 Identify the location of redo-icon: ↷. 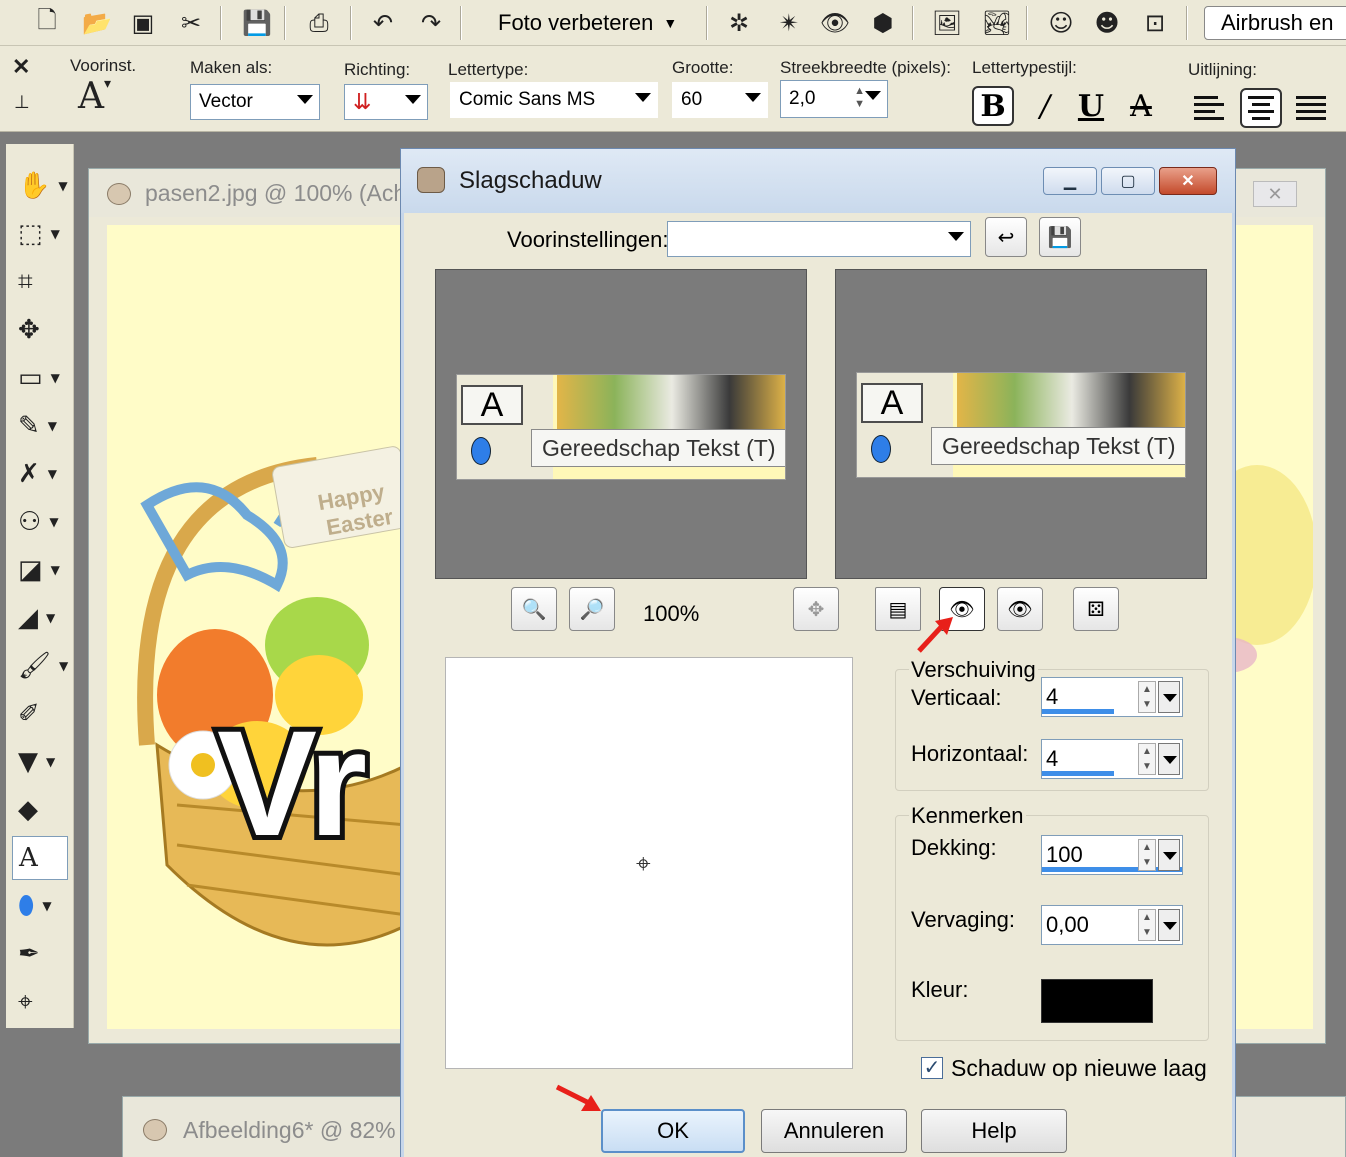
(431, 23).